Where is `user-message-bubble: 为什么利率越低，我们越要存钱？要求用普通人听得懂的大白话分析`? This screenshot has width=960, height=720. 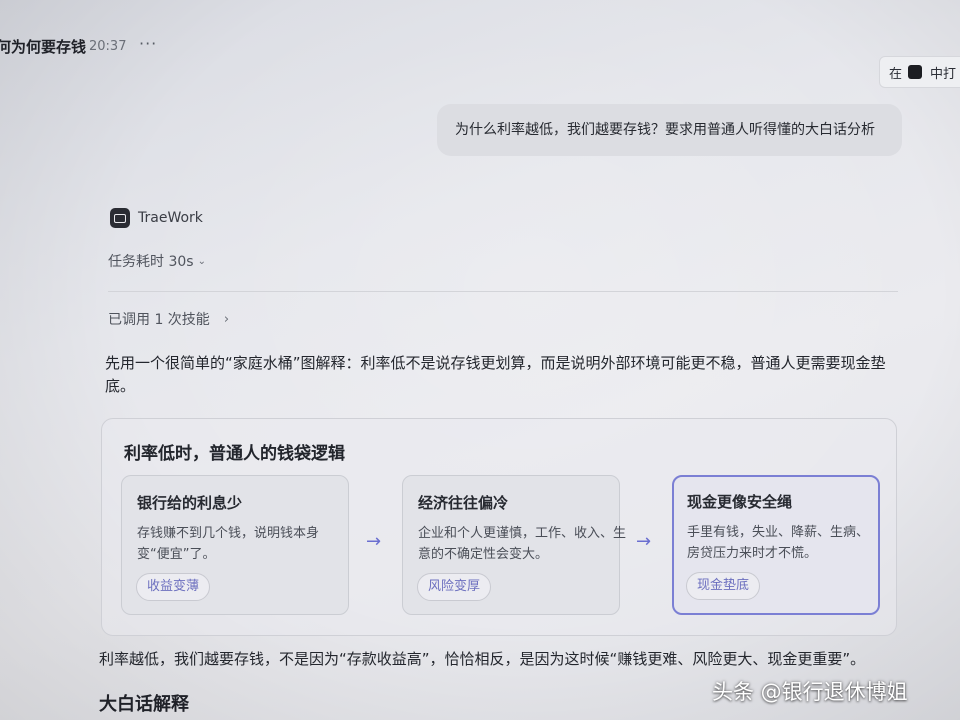 user-message-bubble: 为什么利率越低，我们越要存钱？要求用普通人听得懂的大白话分析 is located at coordinates (669, 130).